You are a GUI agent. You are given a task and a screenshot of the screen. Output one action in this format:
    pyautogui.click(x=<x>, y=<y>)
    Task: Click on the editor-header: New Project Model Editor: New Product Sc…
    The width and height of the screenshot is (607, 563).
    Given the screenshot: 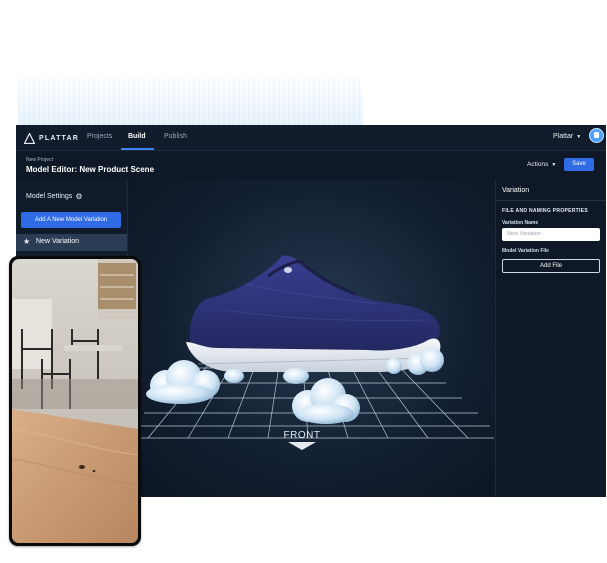 What is the action you would take?
    pyautogui.click(x=311, y=165)
    